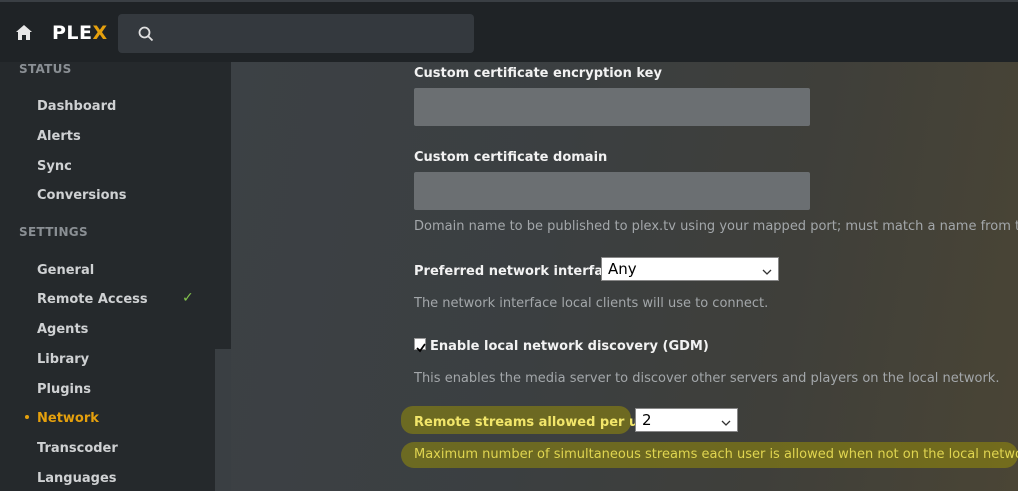 This screenshot has width=1018, height=491. What do you see at coordinates (509, 31) in the screenshot?
I see `top-bar: PLEX` at bounding box center [509, 31].